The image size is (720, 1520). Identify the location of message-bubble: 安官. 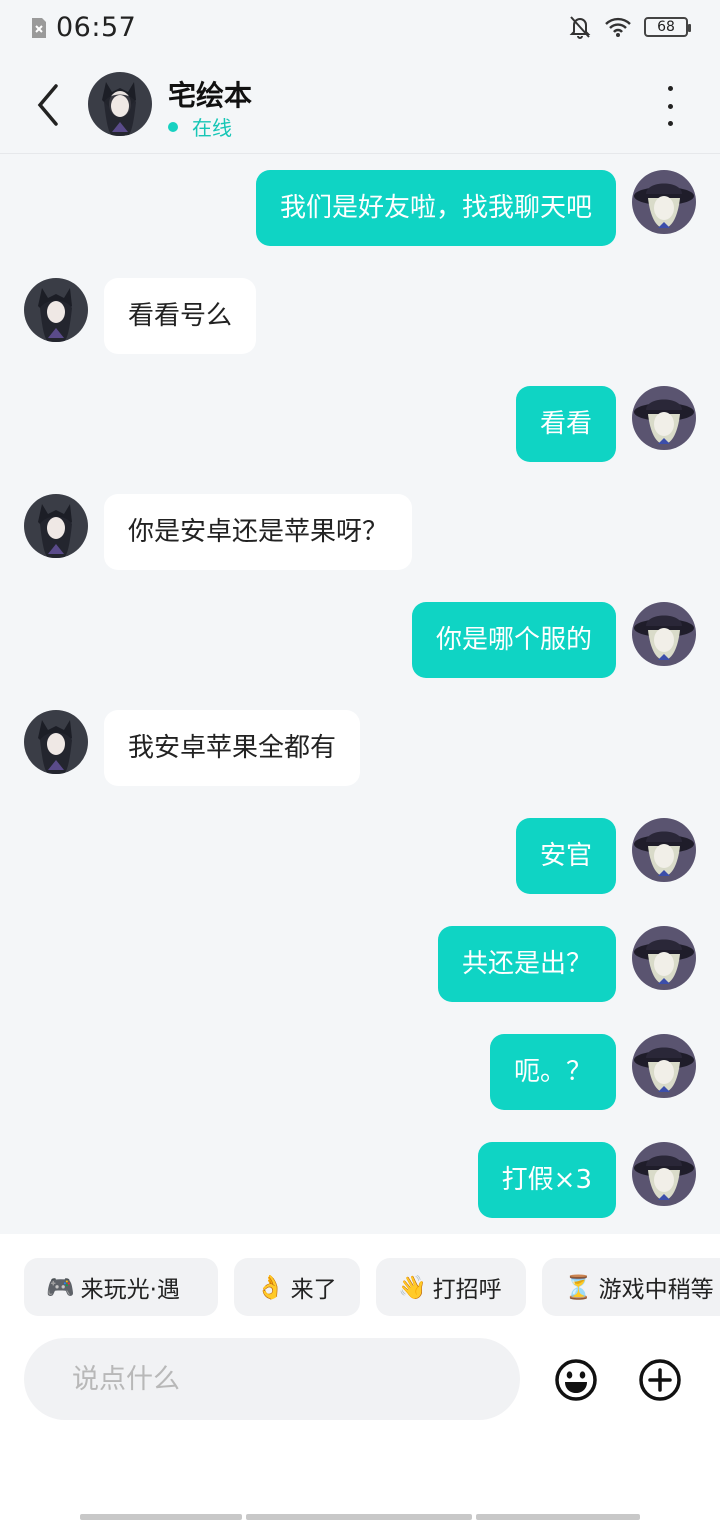
(565, 856).